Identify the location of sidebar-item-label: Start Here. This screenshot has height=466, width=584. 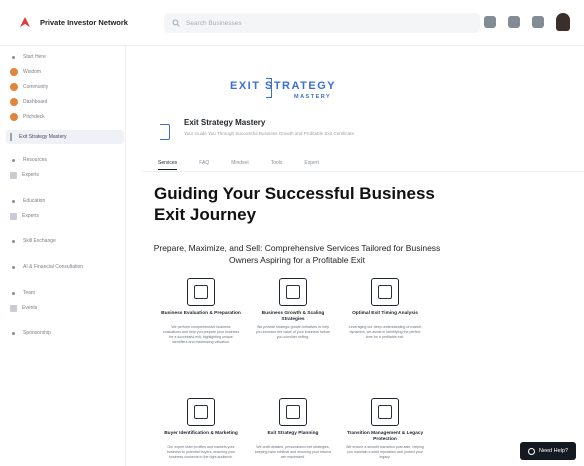
(34, 57).